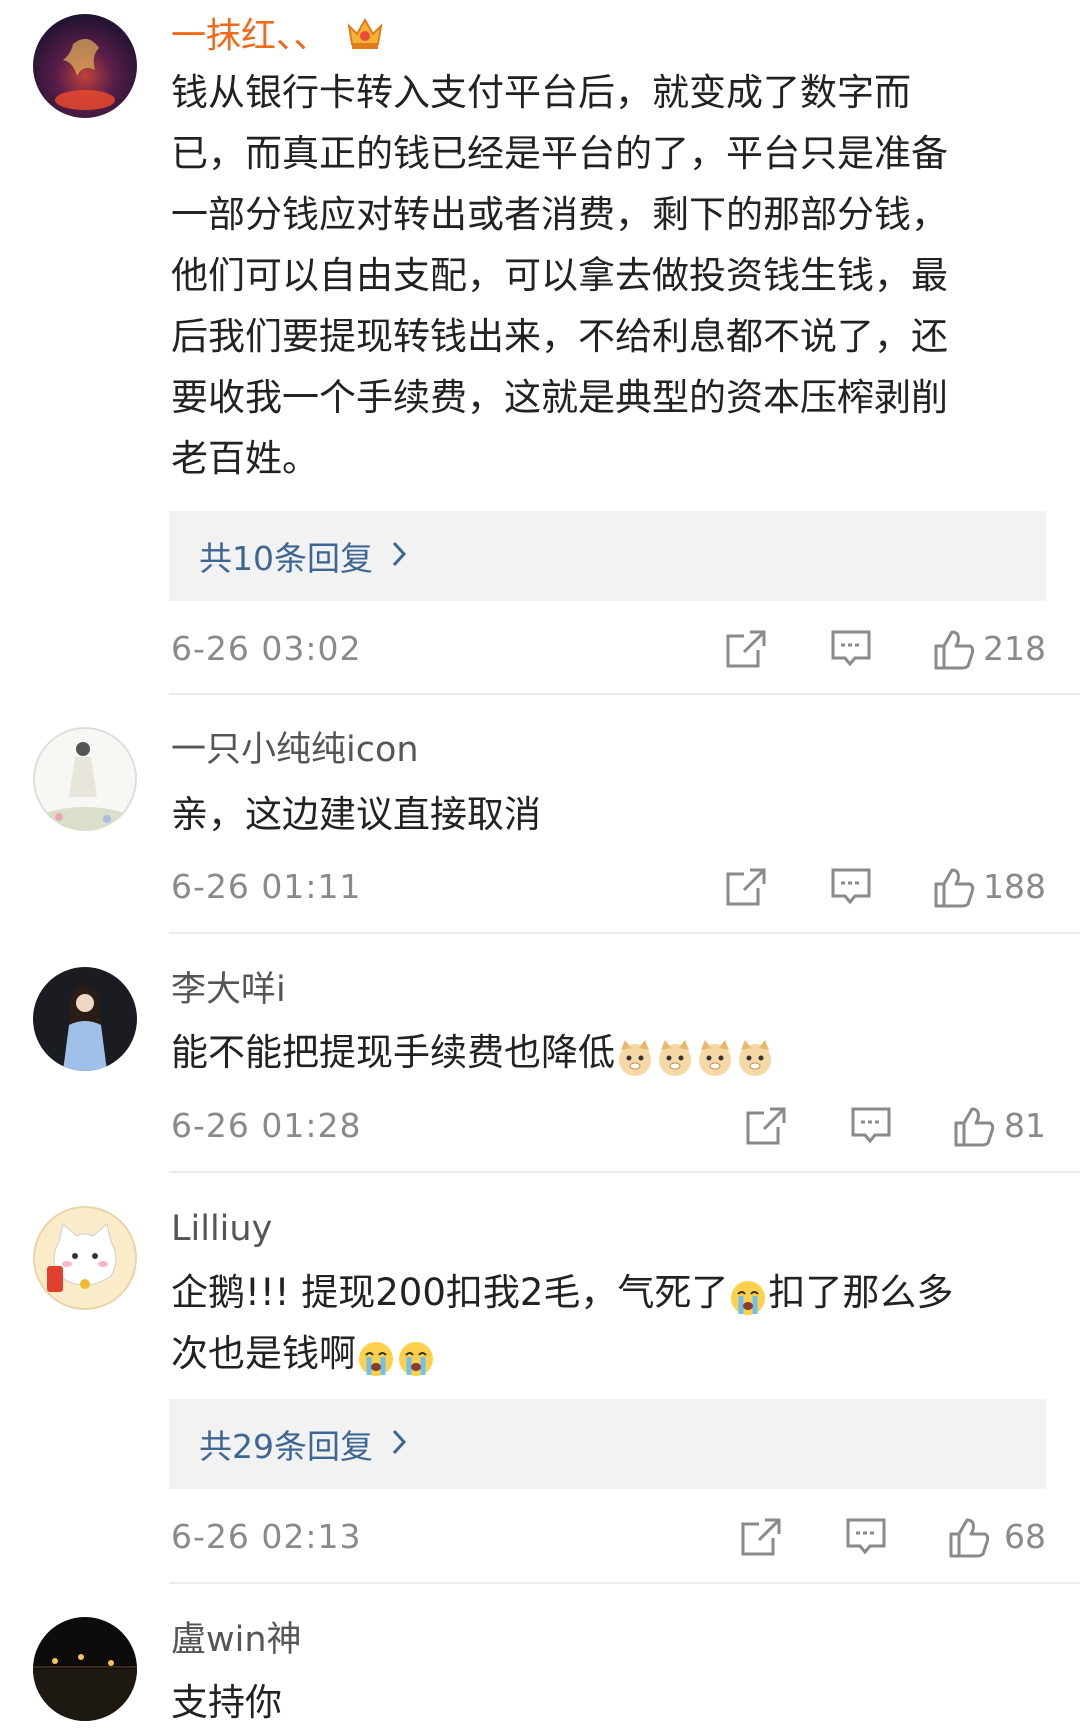 This screenshot has width=1080, height=1733. Describe the element at coordinates (266, 1125) in the screenshot. I see `timestamp: 6-26 01:28` at that location.